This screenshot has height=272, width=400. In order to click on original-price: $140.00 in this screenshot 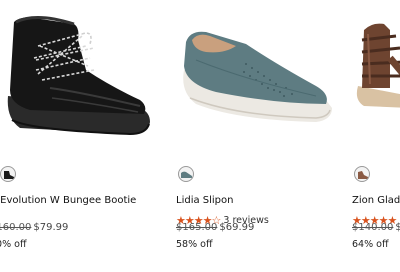, I will do `click(373, 227)`.